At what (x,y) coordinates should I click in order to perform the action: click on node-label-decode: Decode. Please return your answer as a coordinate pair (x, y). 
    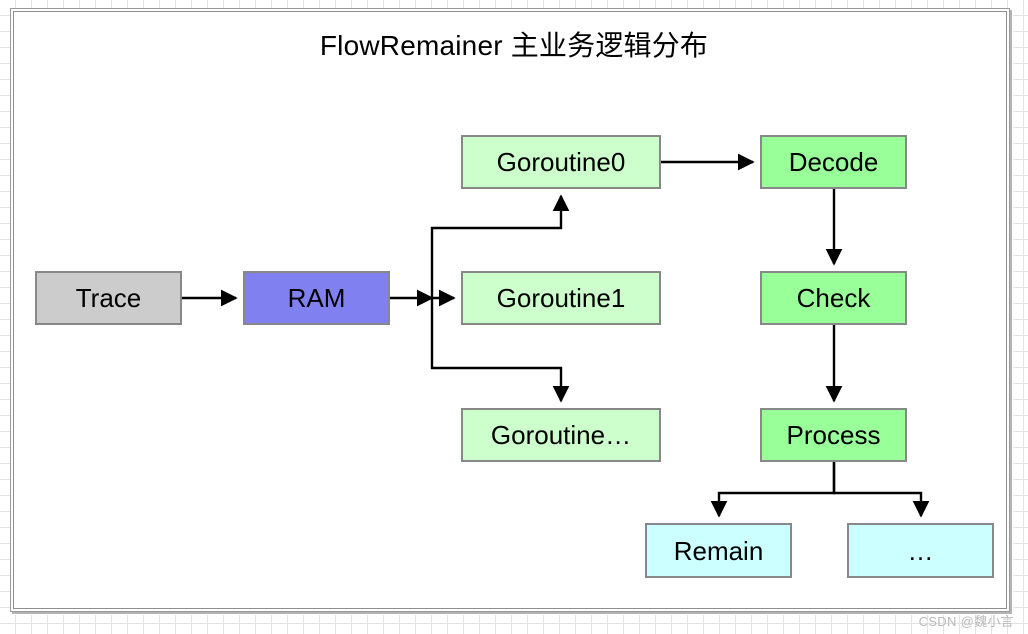
    Looking at the image, I should click on (833, 162).